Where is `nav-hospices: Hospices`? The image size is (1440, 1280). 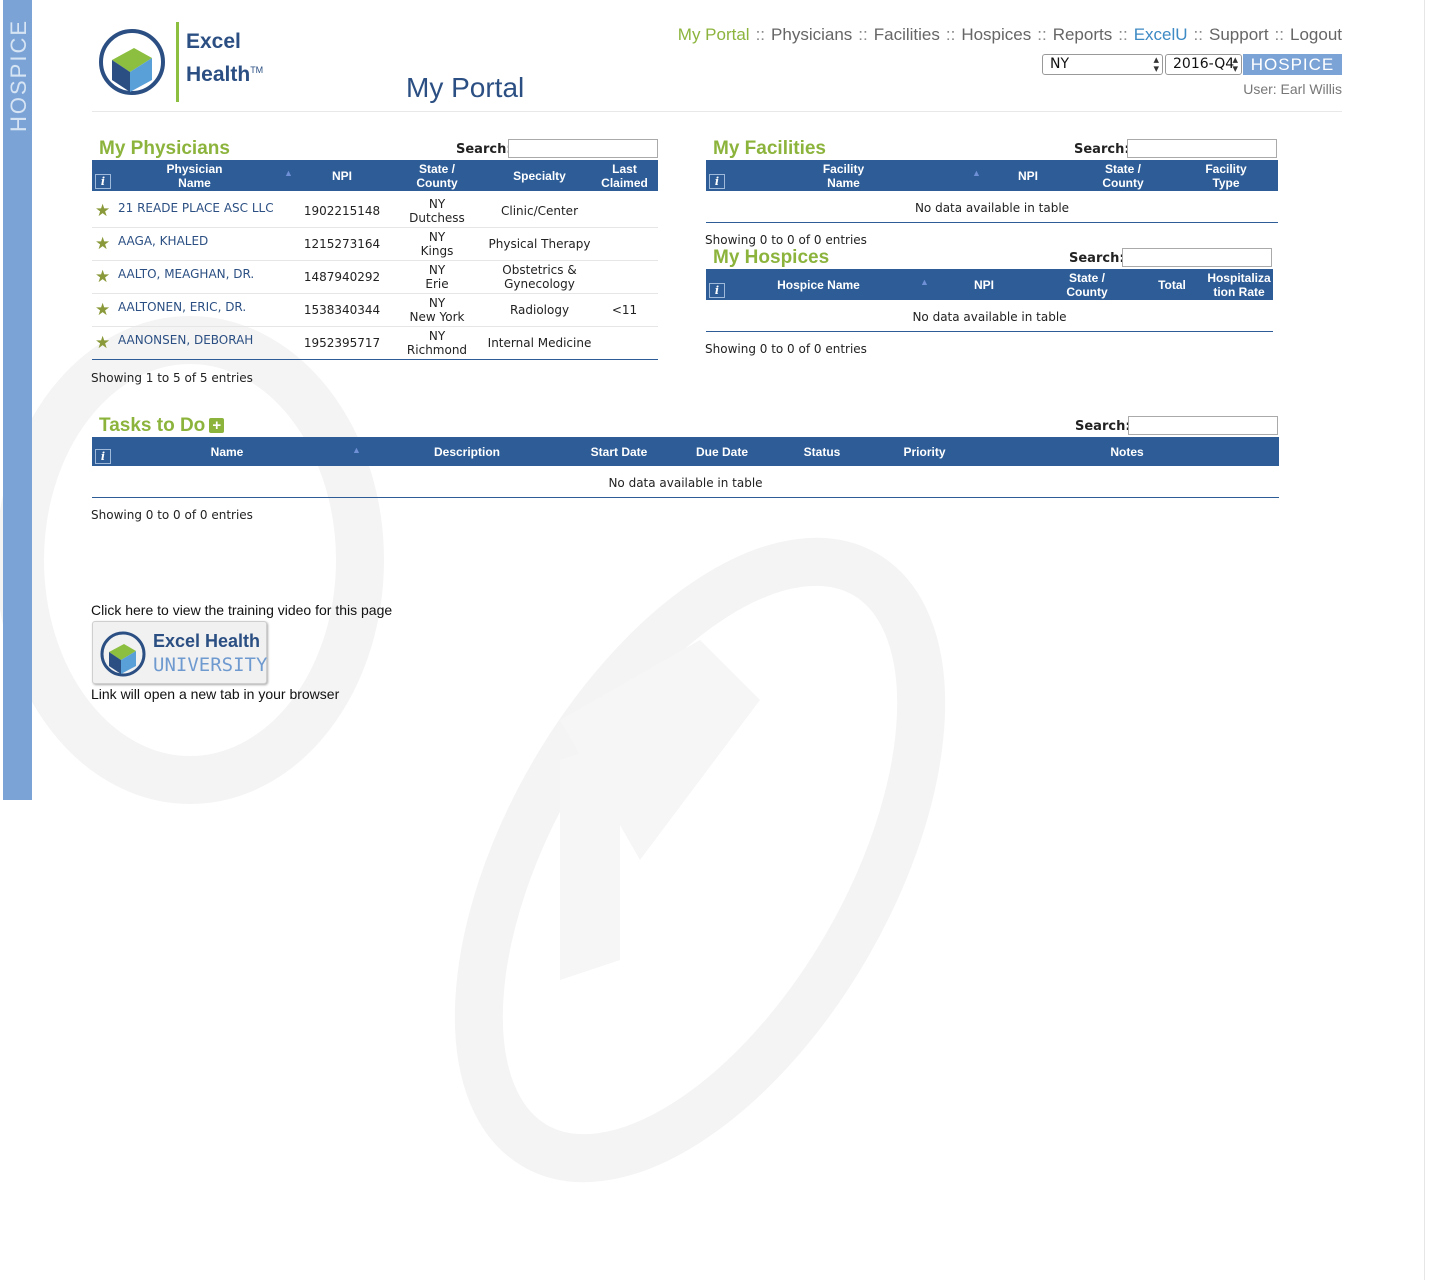
nav-hospices: Hospices is located at coordinates (996, 34).